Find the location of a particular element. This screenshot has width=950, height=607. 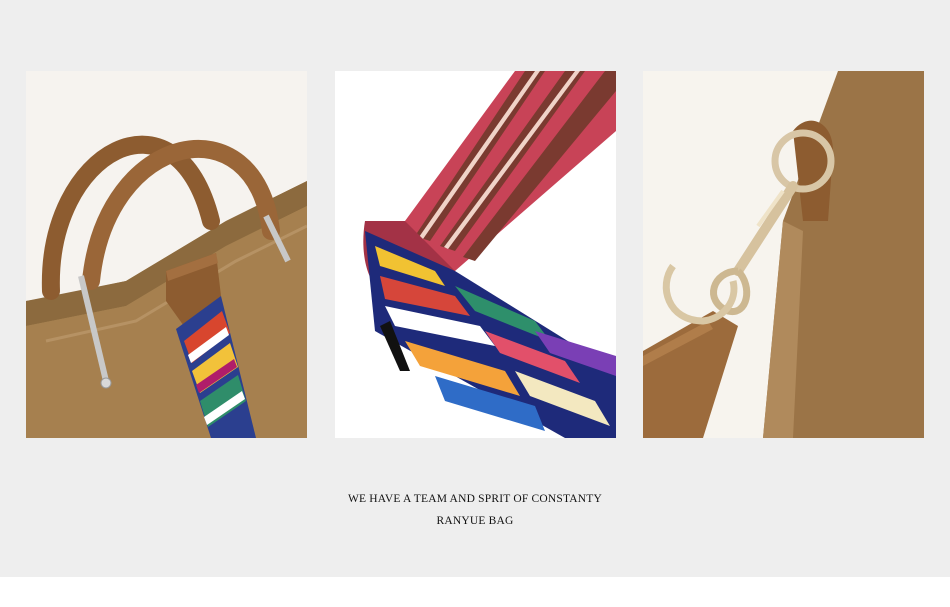

caption-line-2: RANYUE BAG is located at coordinates (475, 521).